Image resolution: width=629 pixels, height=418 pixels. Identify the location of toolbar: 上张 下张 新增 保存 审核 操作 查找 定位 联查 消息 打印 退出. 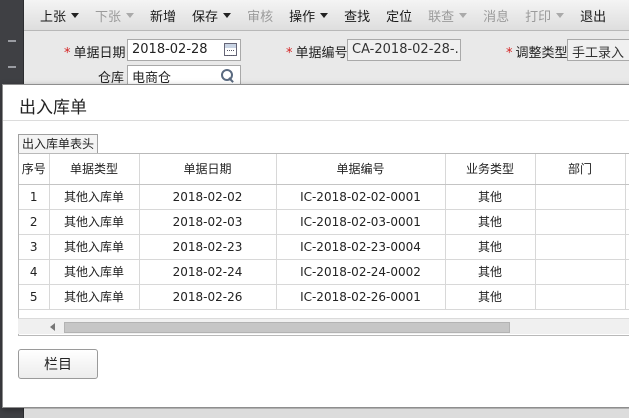
(326, 15).